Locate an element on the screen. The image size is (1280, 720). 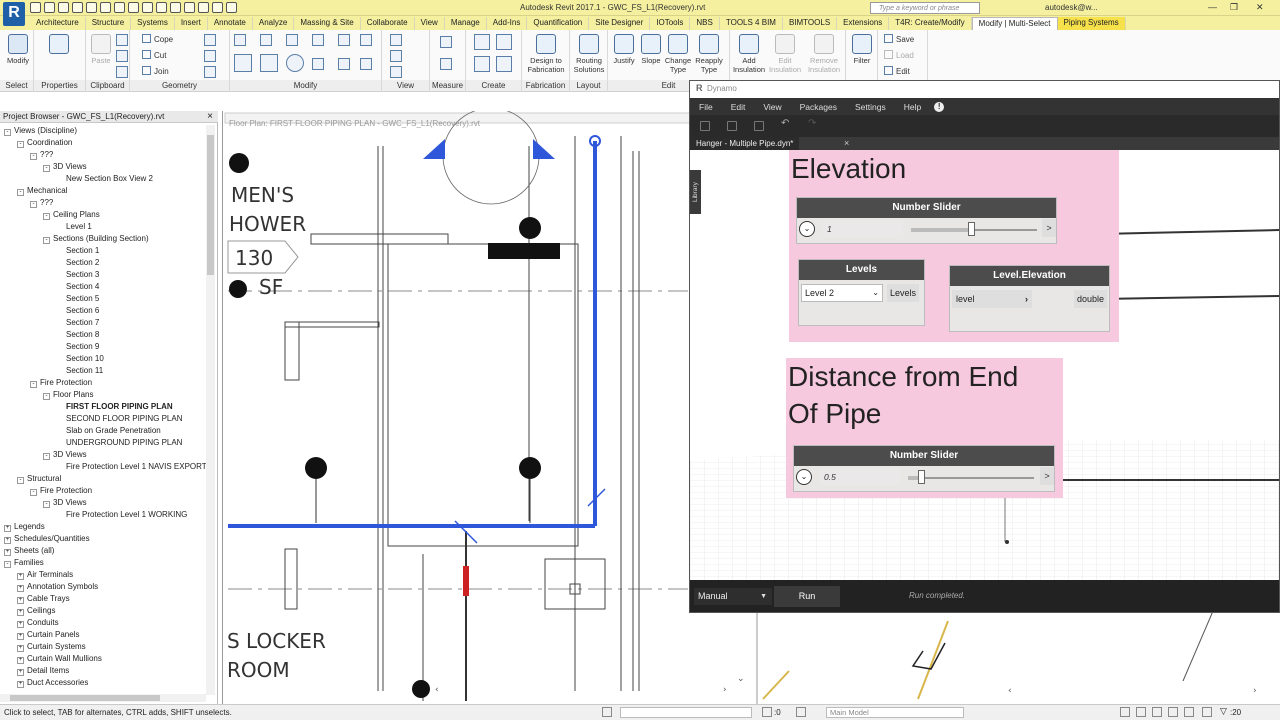
tree-item: - Structural is located at coordinates (103, 479).